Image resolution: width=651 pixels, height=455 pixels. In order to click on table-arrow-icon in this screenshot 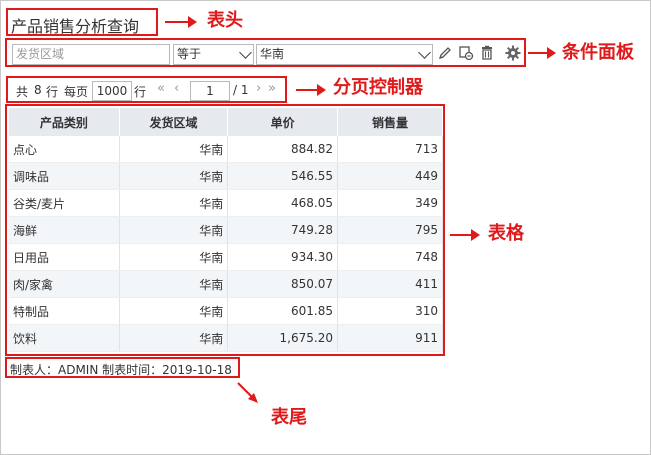, I will do `click(465, 235)`.